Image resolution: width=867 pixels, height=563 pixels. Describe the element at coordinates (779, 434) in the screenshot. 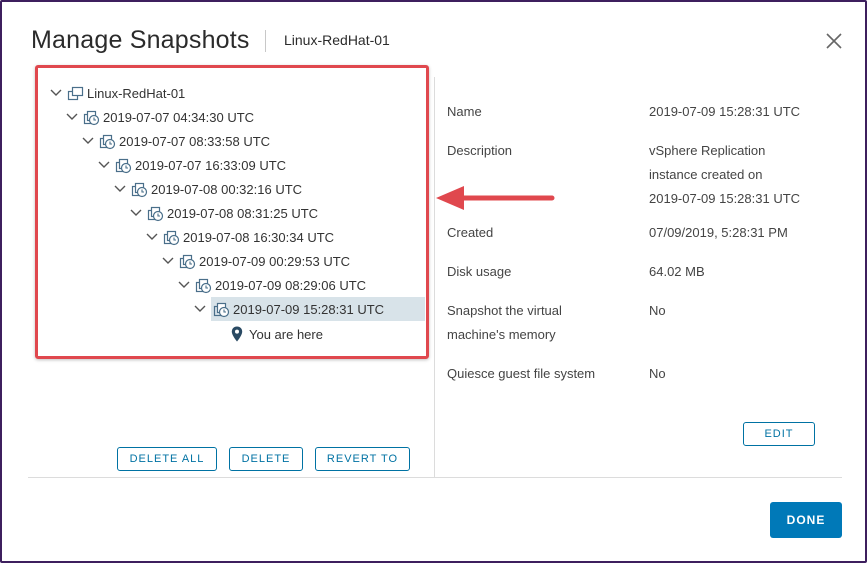

I see `edit-button: EDIT` at that location.